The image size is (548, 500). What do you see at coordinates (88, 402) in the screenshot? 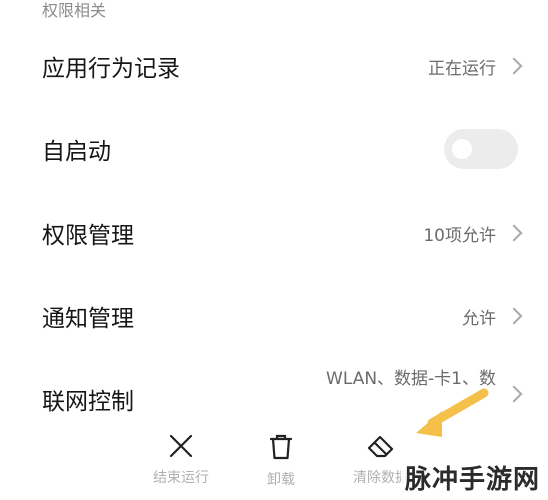
I see `row-title: 联网控制` at bounding box center [88, 402].